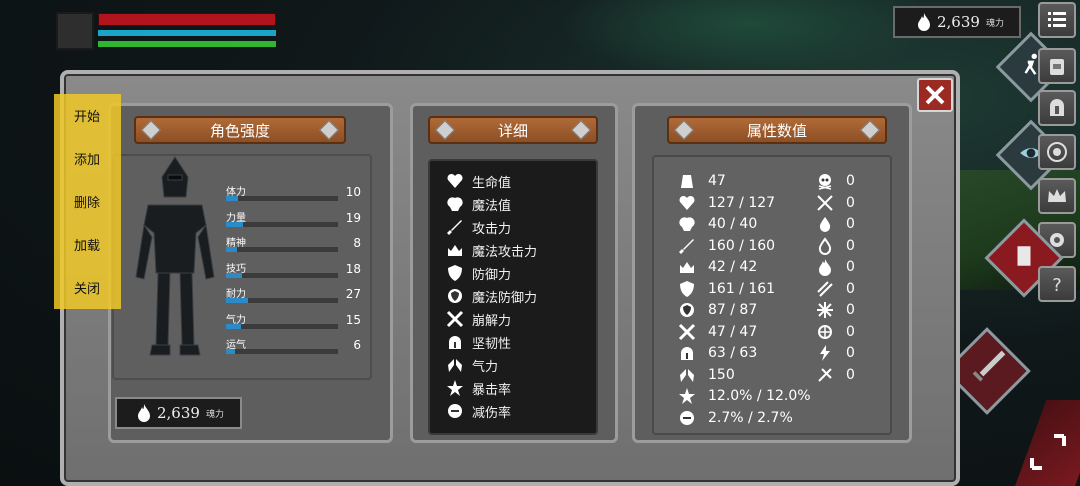 Image resolution: width=1080 pixels, height=486 pixels. What do you see at coordinates (293, 347) in the screenshot?
I see `stat-row: 运气 6` at bounding box center [293, 347].